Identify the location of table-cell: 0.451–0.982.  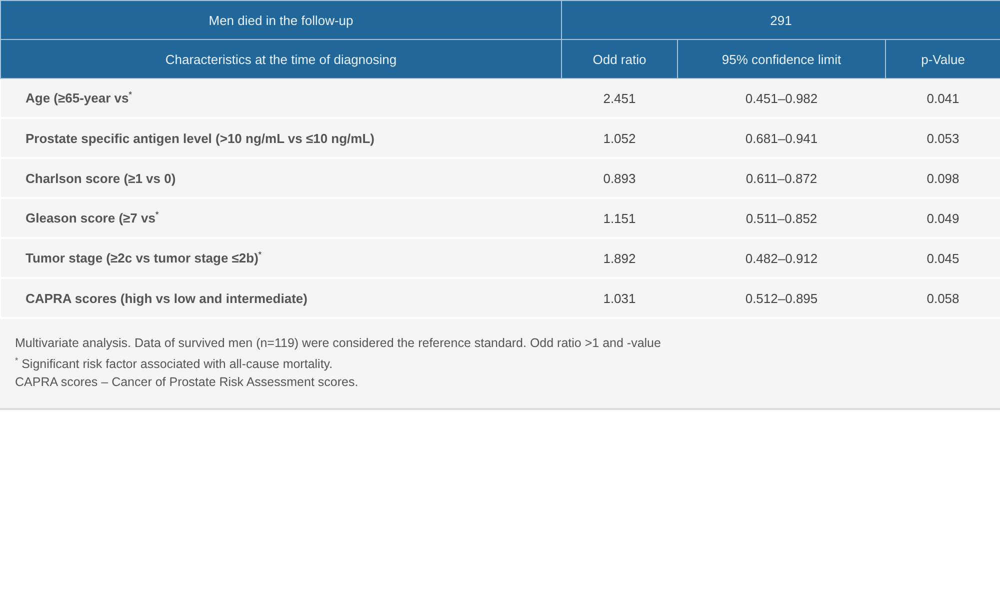
(782, 98).